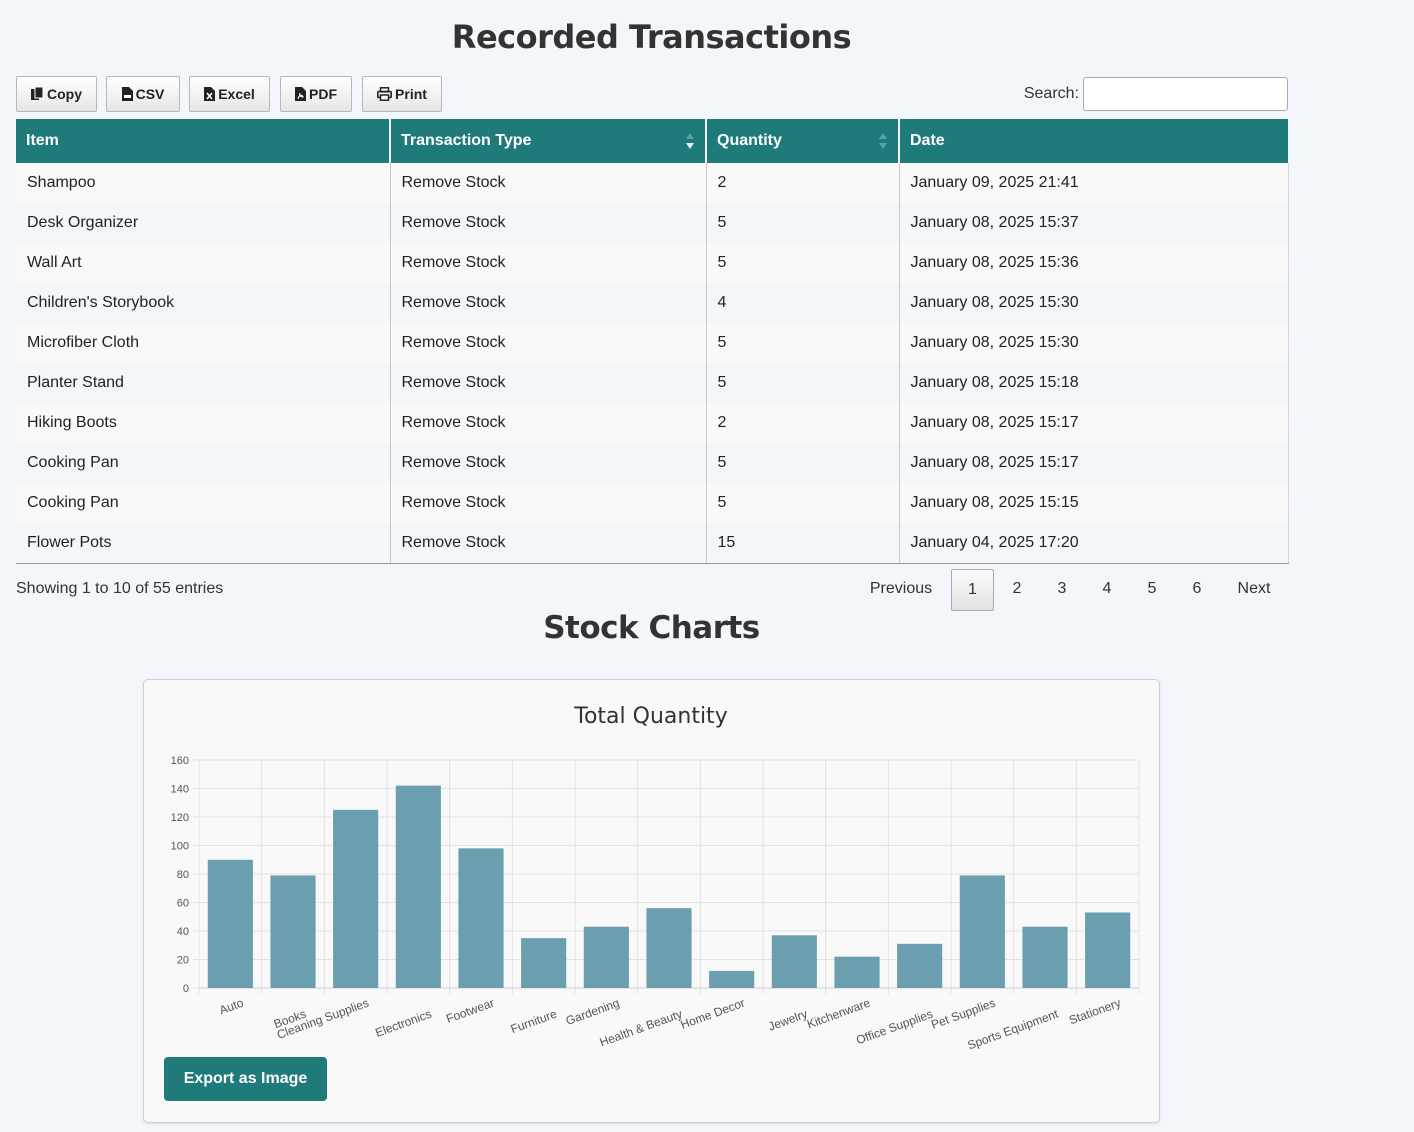 This screenshot has width=1414, height=1132. I want to click on search-label: Search:, so click(1051, 93).